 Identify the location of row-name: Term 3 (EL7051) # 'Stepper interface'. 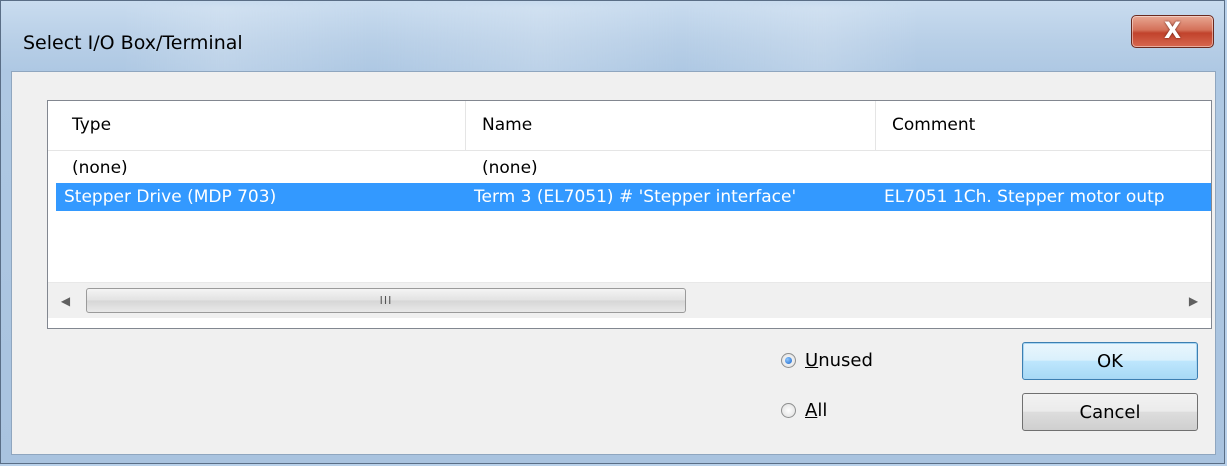
(635, 197).